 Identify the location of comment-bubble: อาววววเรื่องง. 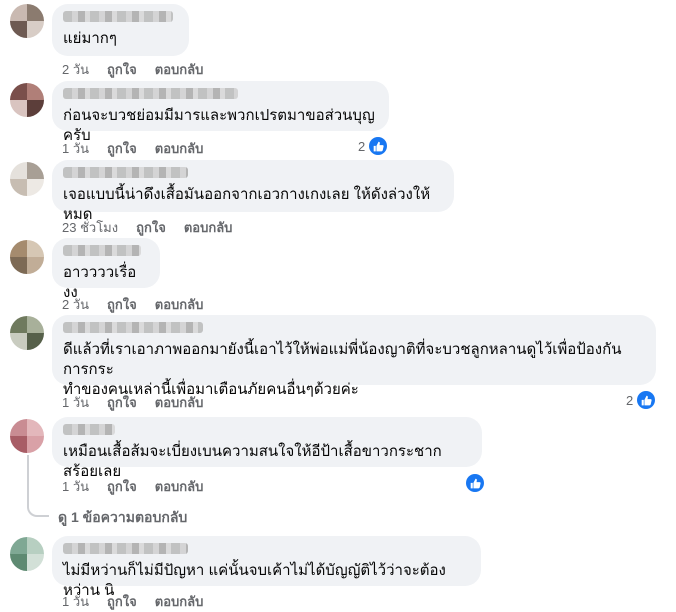
(106, 269).